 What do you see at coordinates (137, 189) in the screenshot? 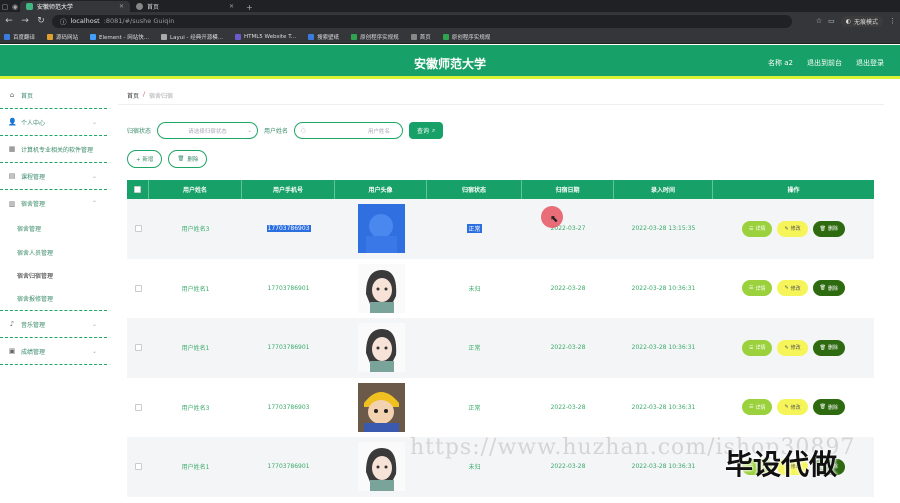
I see `select-all-checkbox` at bounding box center [137, 189].